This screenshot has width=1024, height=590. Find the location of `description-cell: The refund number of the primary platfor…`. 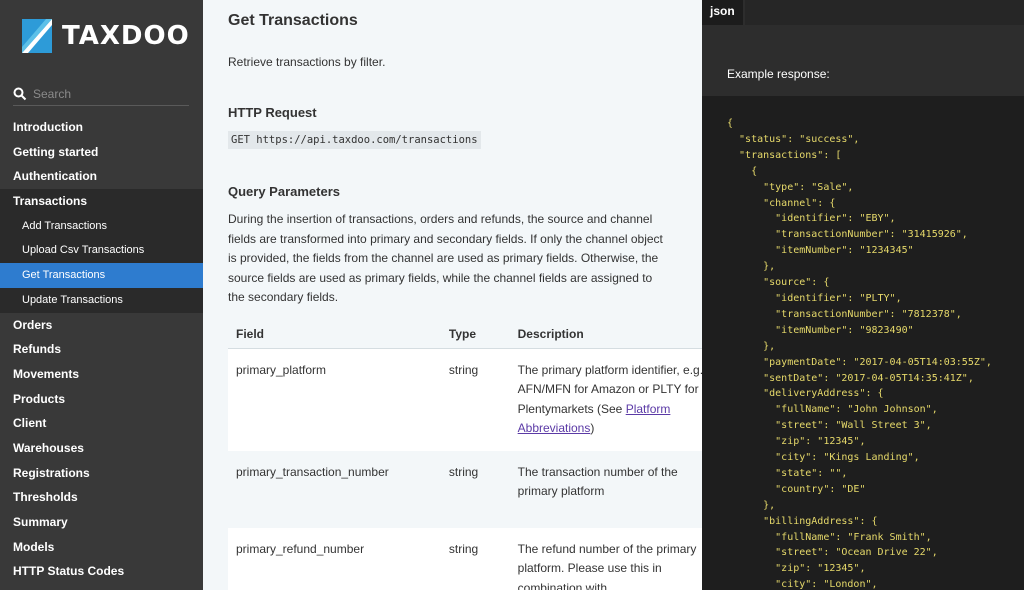

description-cell: The refund number of the primary platfor… is located at coordinates (605, 558).